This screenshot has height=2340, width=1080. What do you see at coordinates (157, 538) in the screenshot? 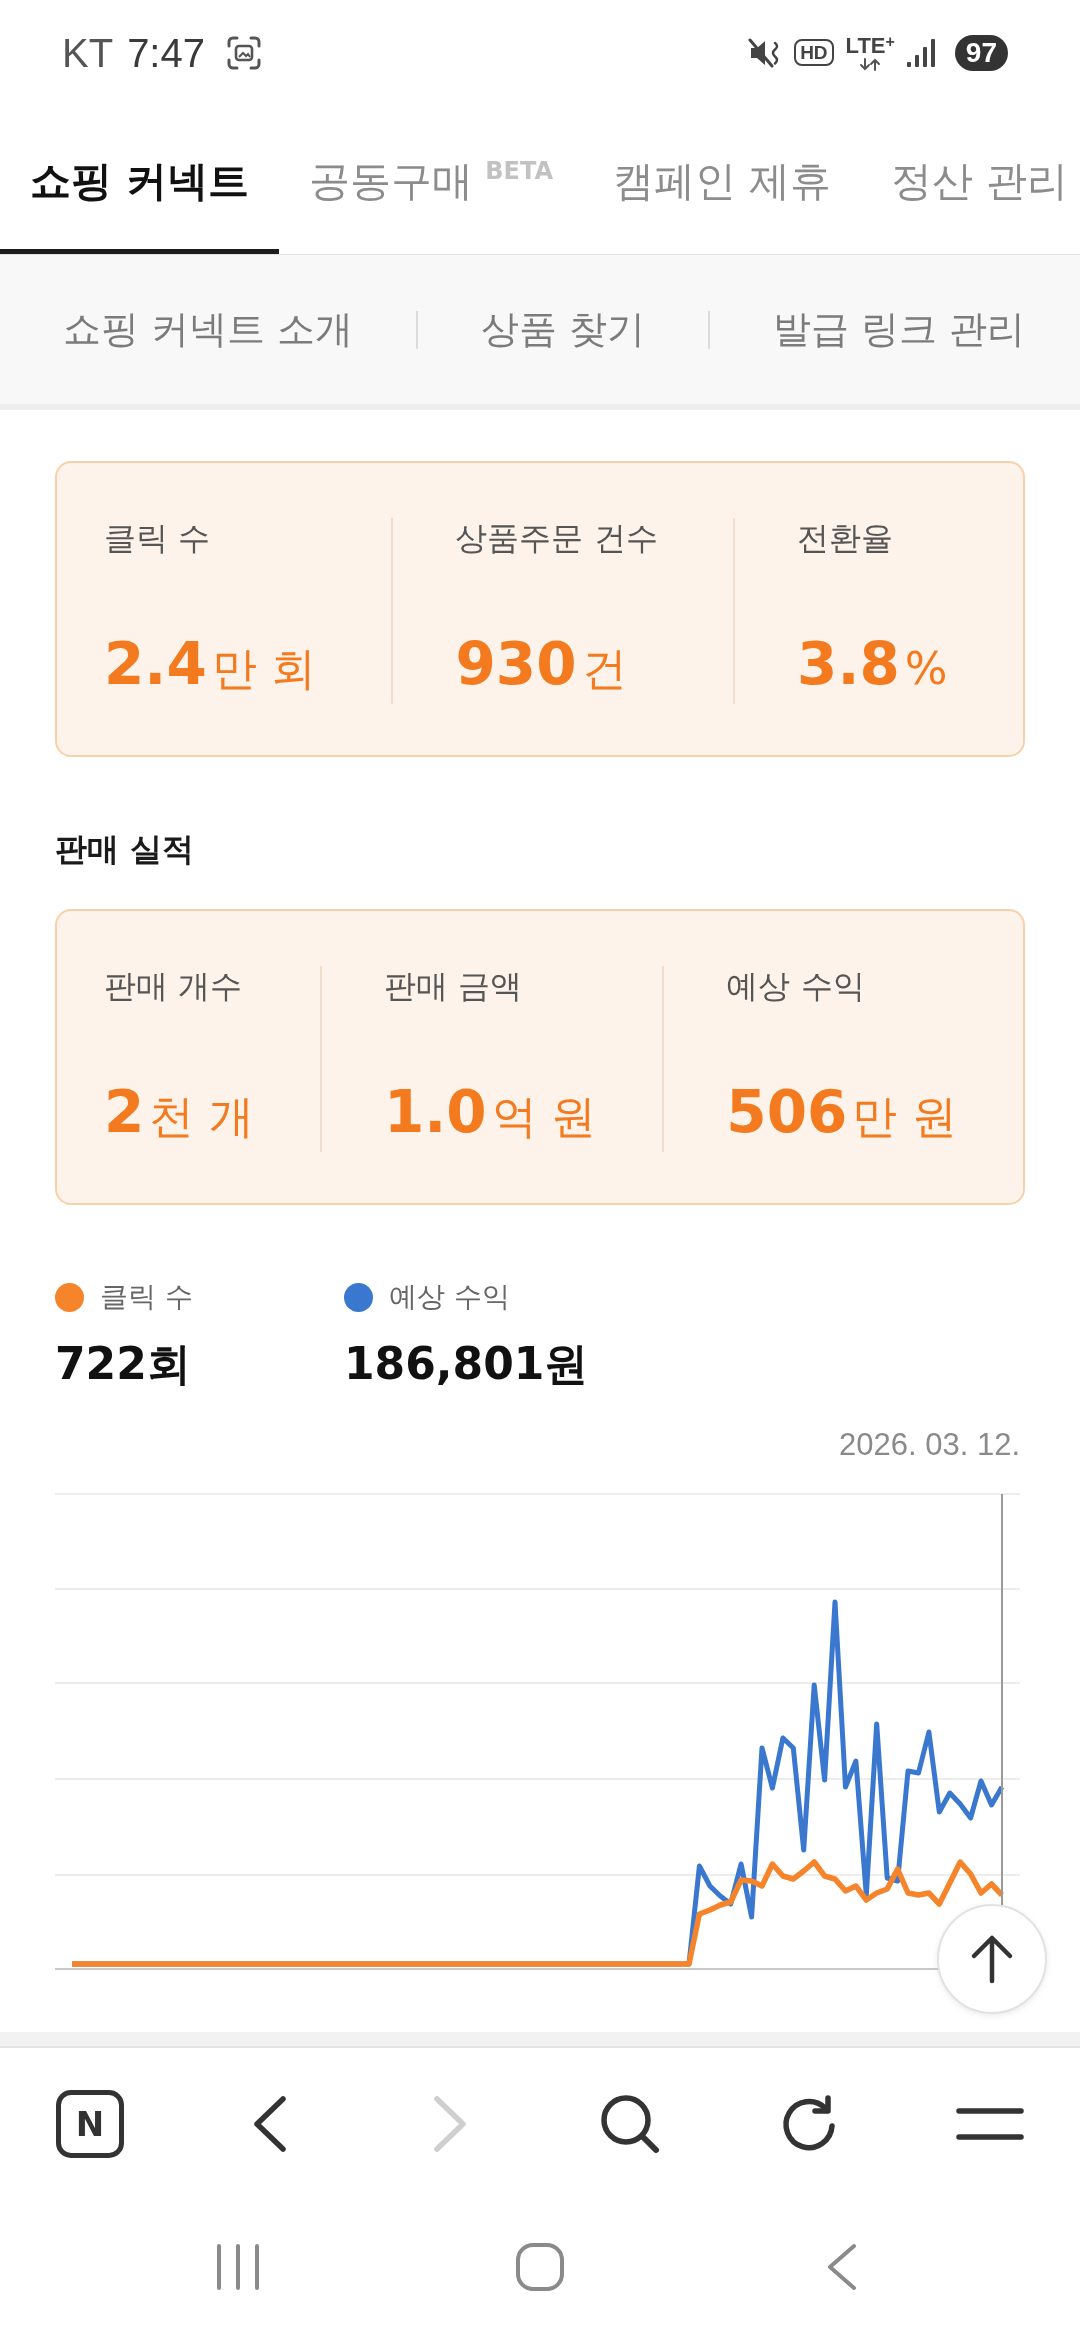
I see `stat-label: 클릭 수` at bounding box center [157, 538].